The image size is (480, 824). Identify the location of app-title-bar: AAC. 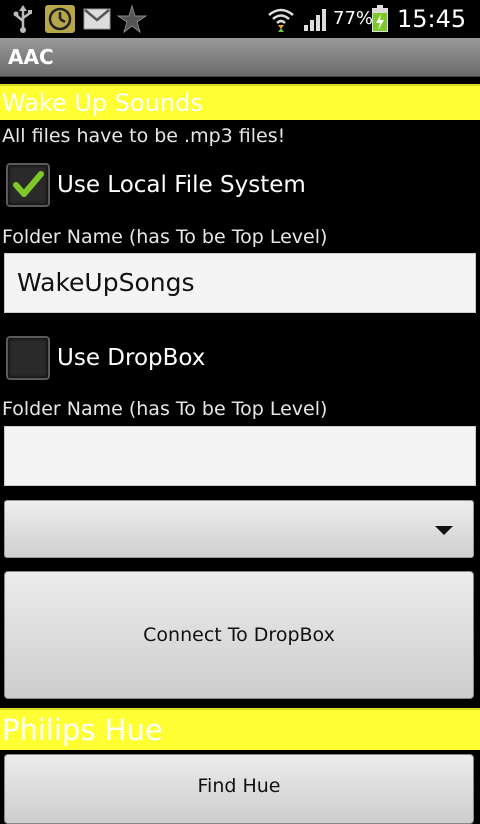
(240, 57).